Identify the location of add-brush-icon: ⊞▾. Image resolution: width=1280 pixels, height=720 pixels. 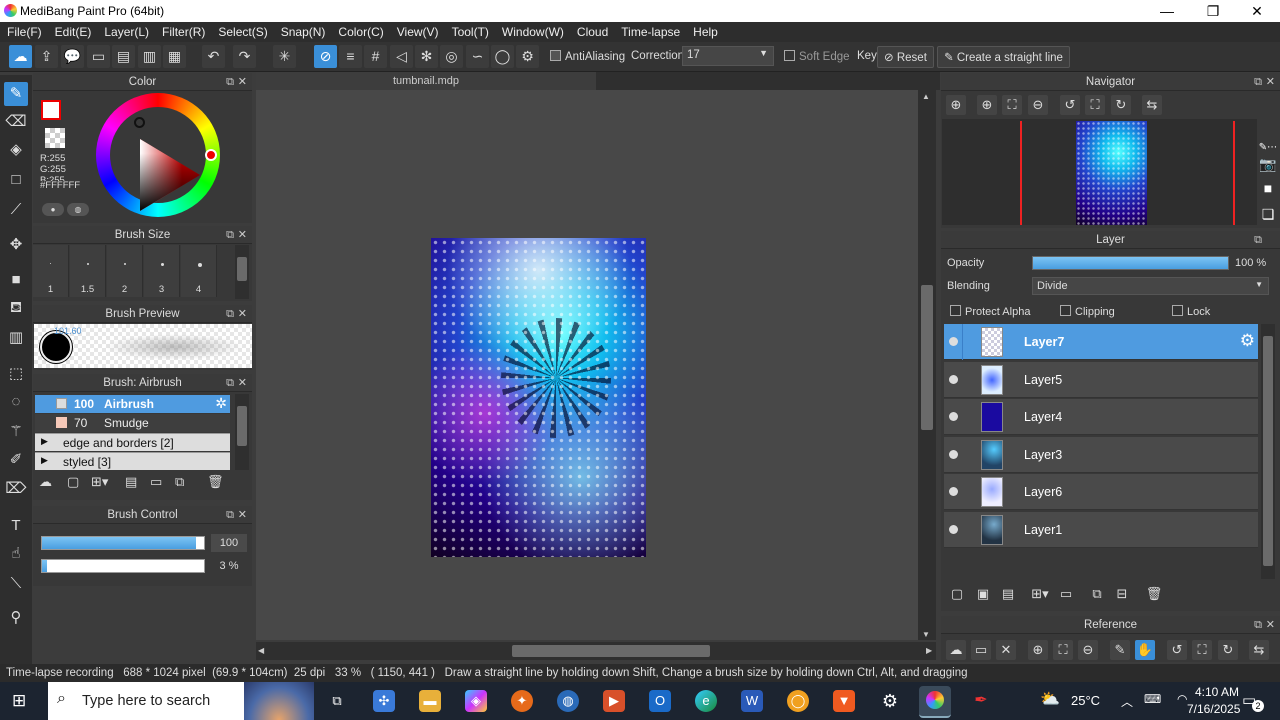
(99, 482).